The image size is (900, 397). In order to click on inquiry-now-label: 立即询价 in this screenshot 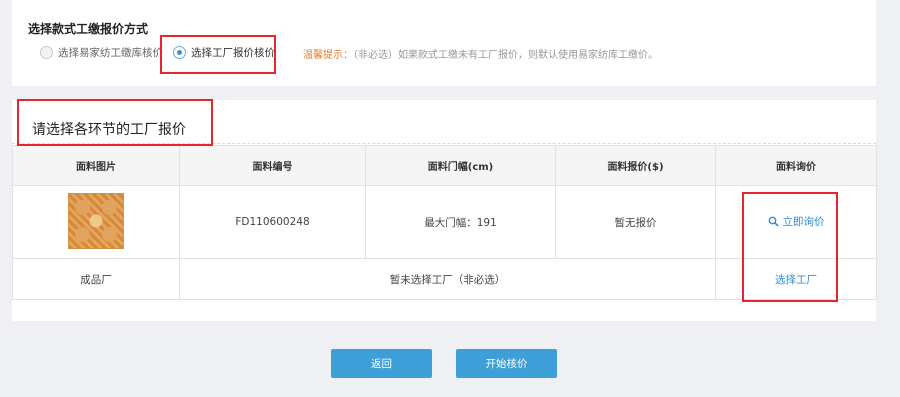, I will do `click(803, 222)`.